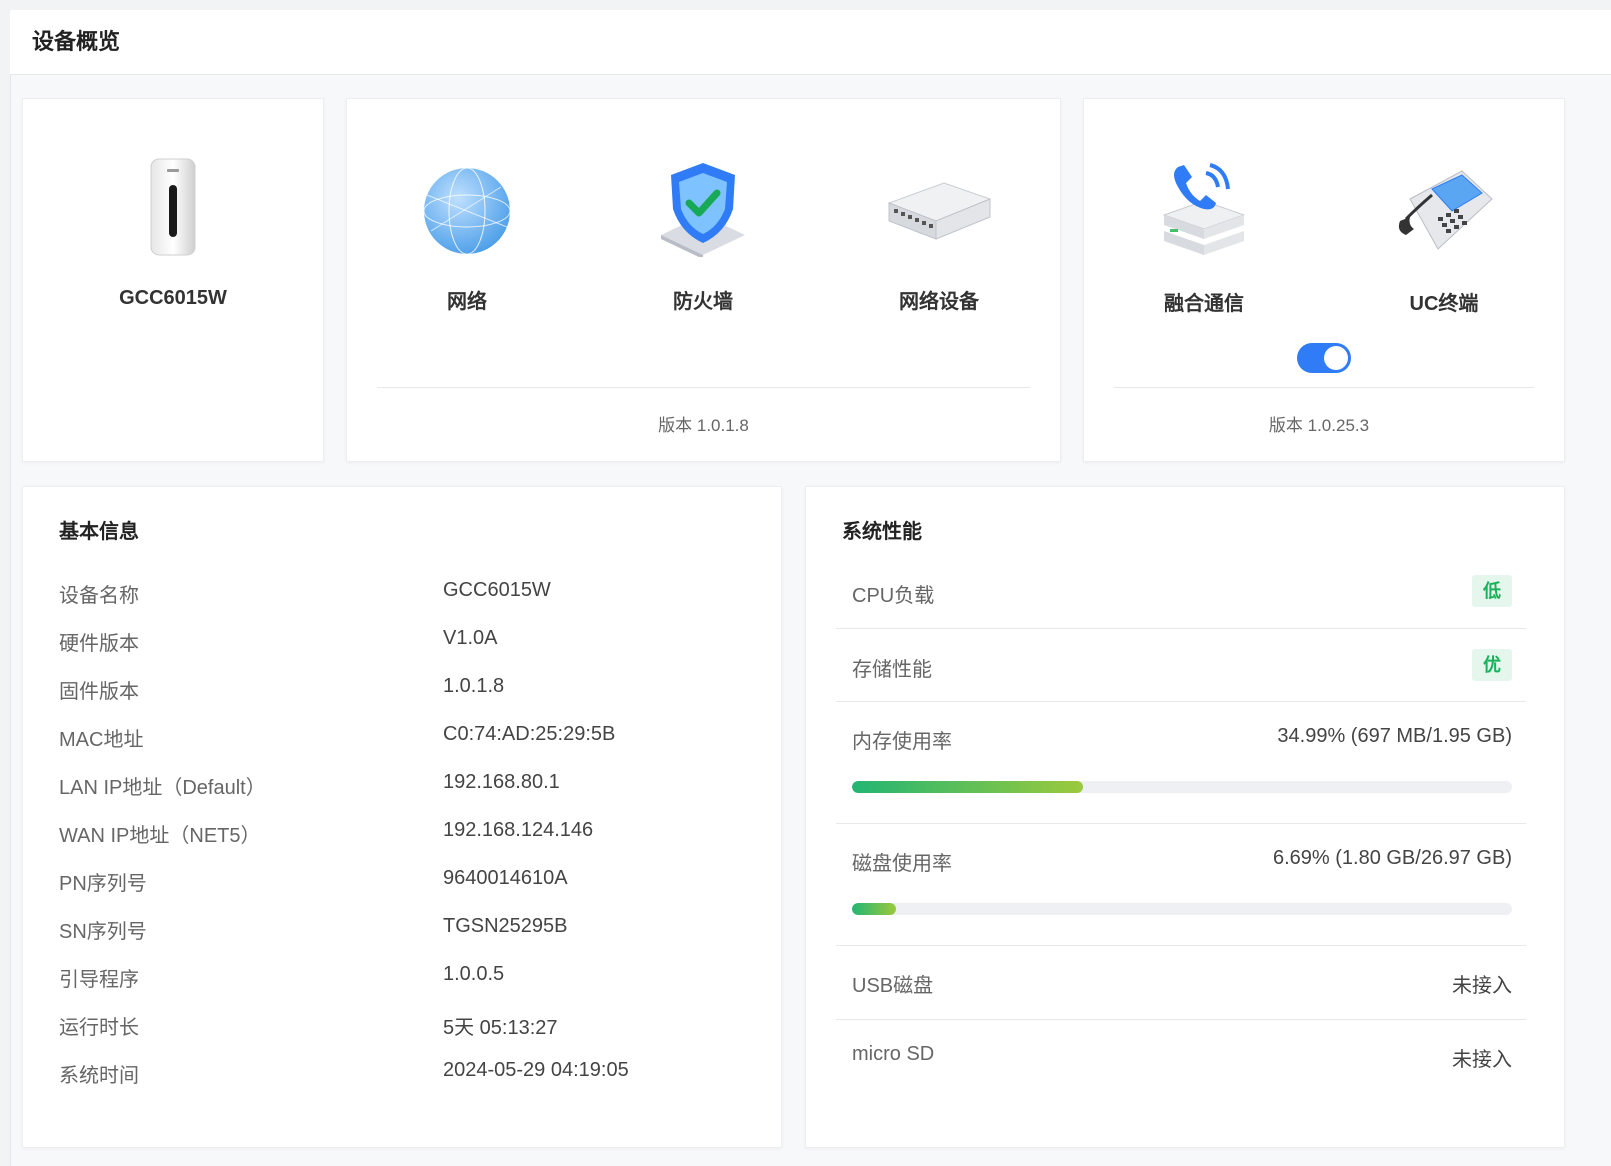 Image resolution: width=1611 pixels, height=1166 pixels. What do you see at coordinates (1181, 595) in the screenshot?
I see `cpu-load-row: CPU负载 低` at bounding box center [1181, 595].